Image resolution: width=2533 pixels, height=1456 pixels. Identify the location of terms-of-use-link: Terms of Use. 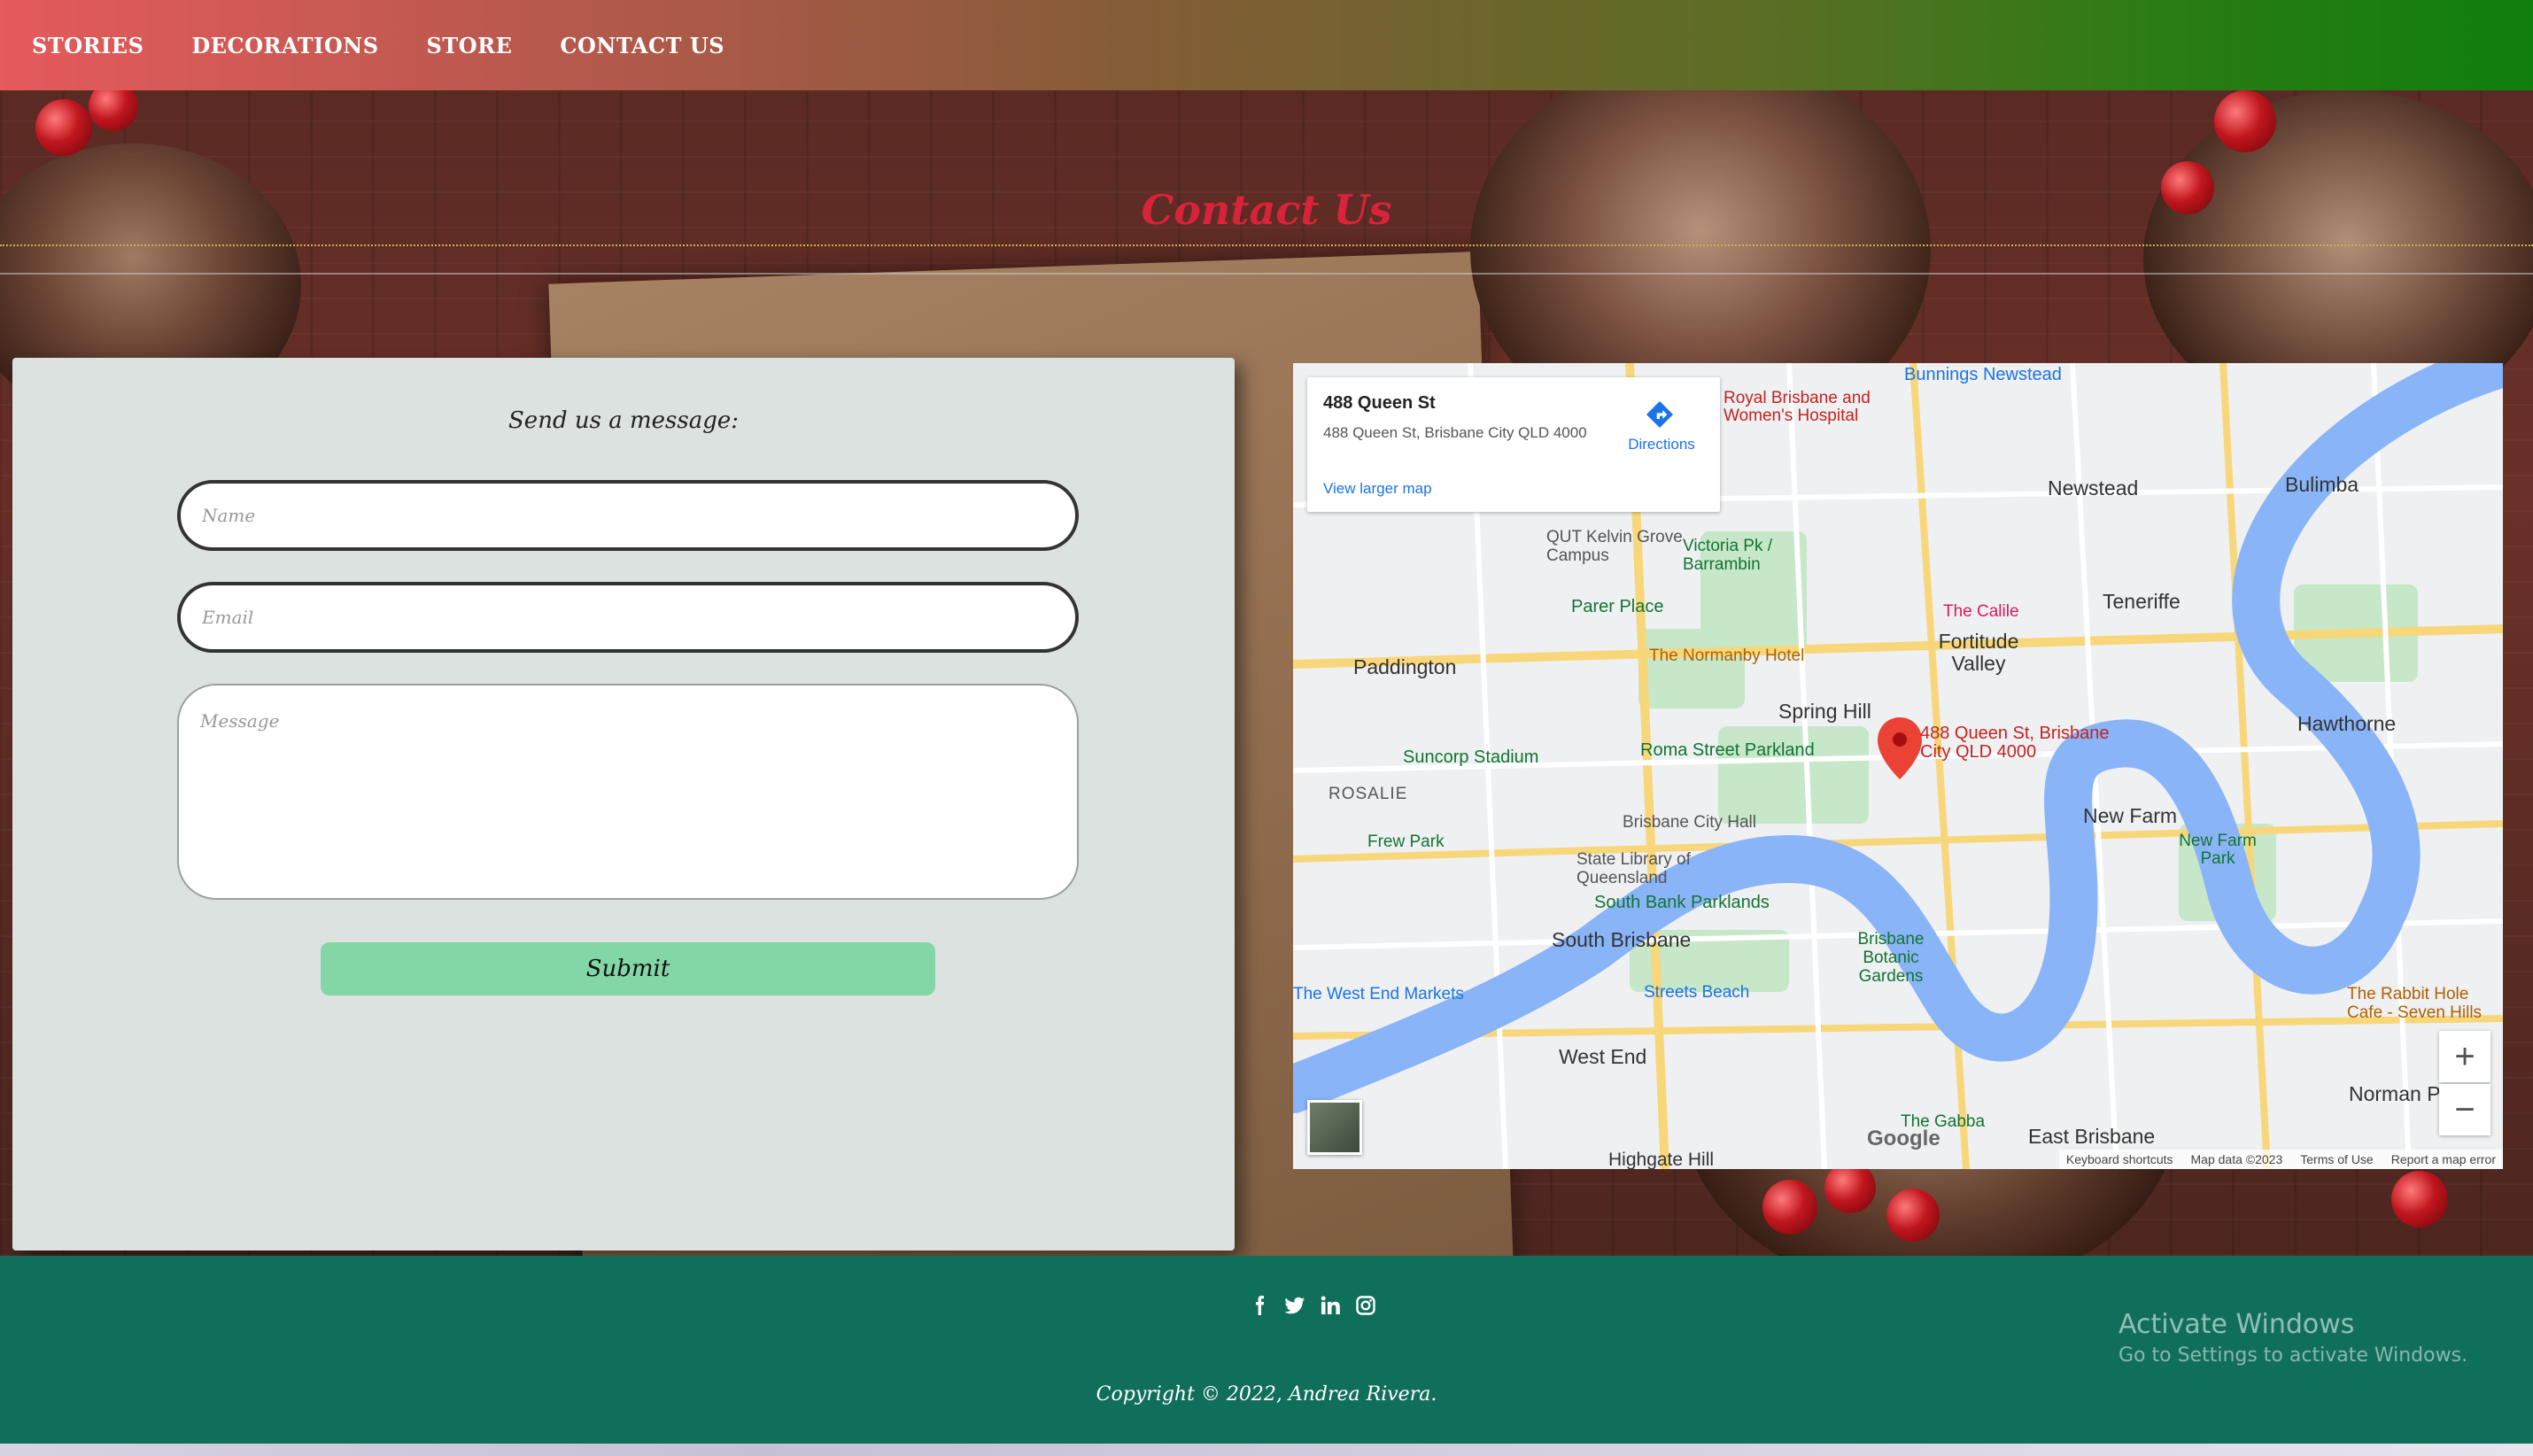
(2336, 1159).